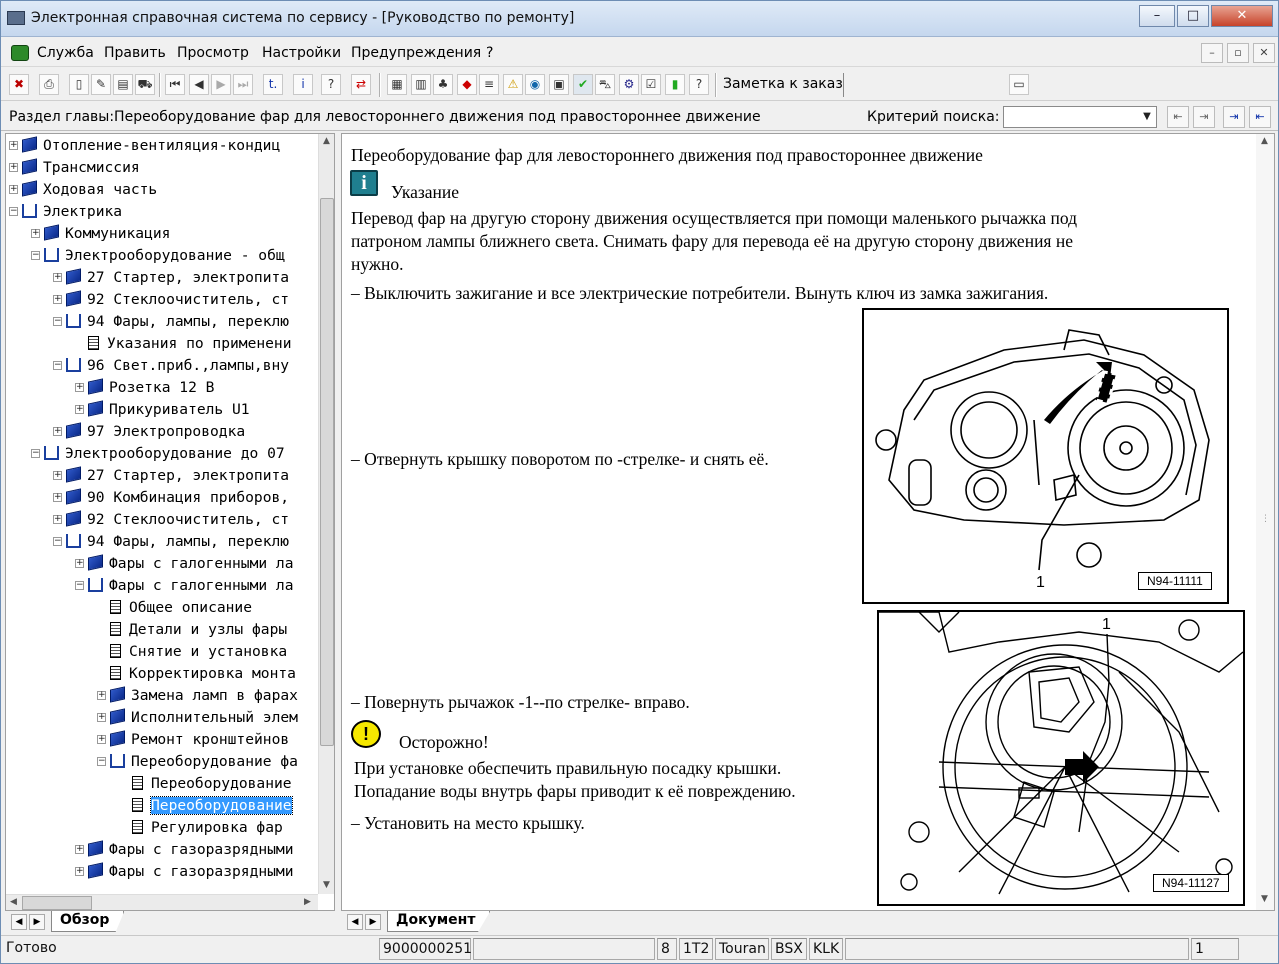  Describe the element at coordinates (1178, 117) in the screenshot. I see `search-prev-icon: ⇤` at that location.